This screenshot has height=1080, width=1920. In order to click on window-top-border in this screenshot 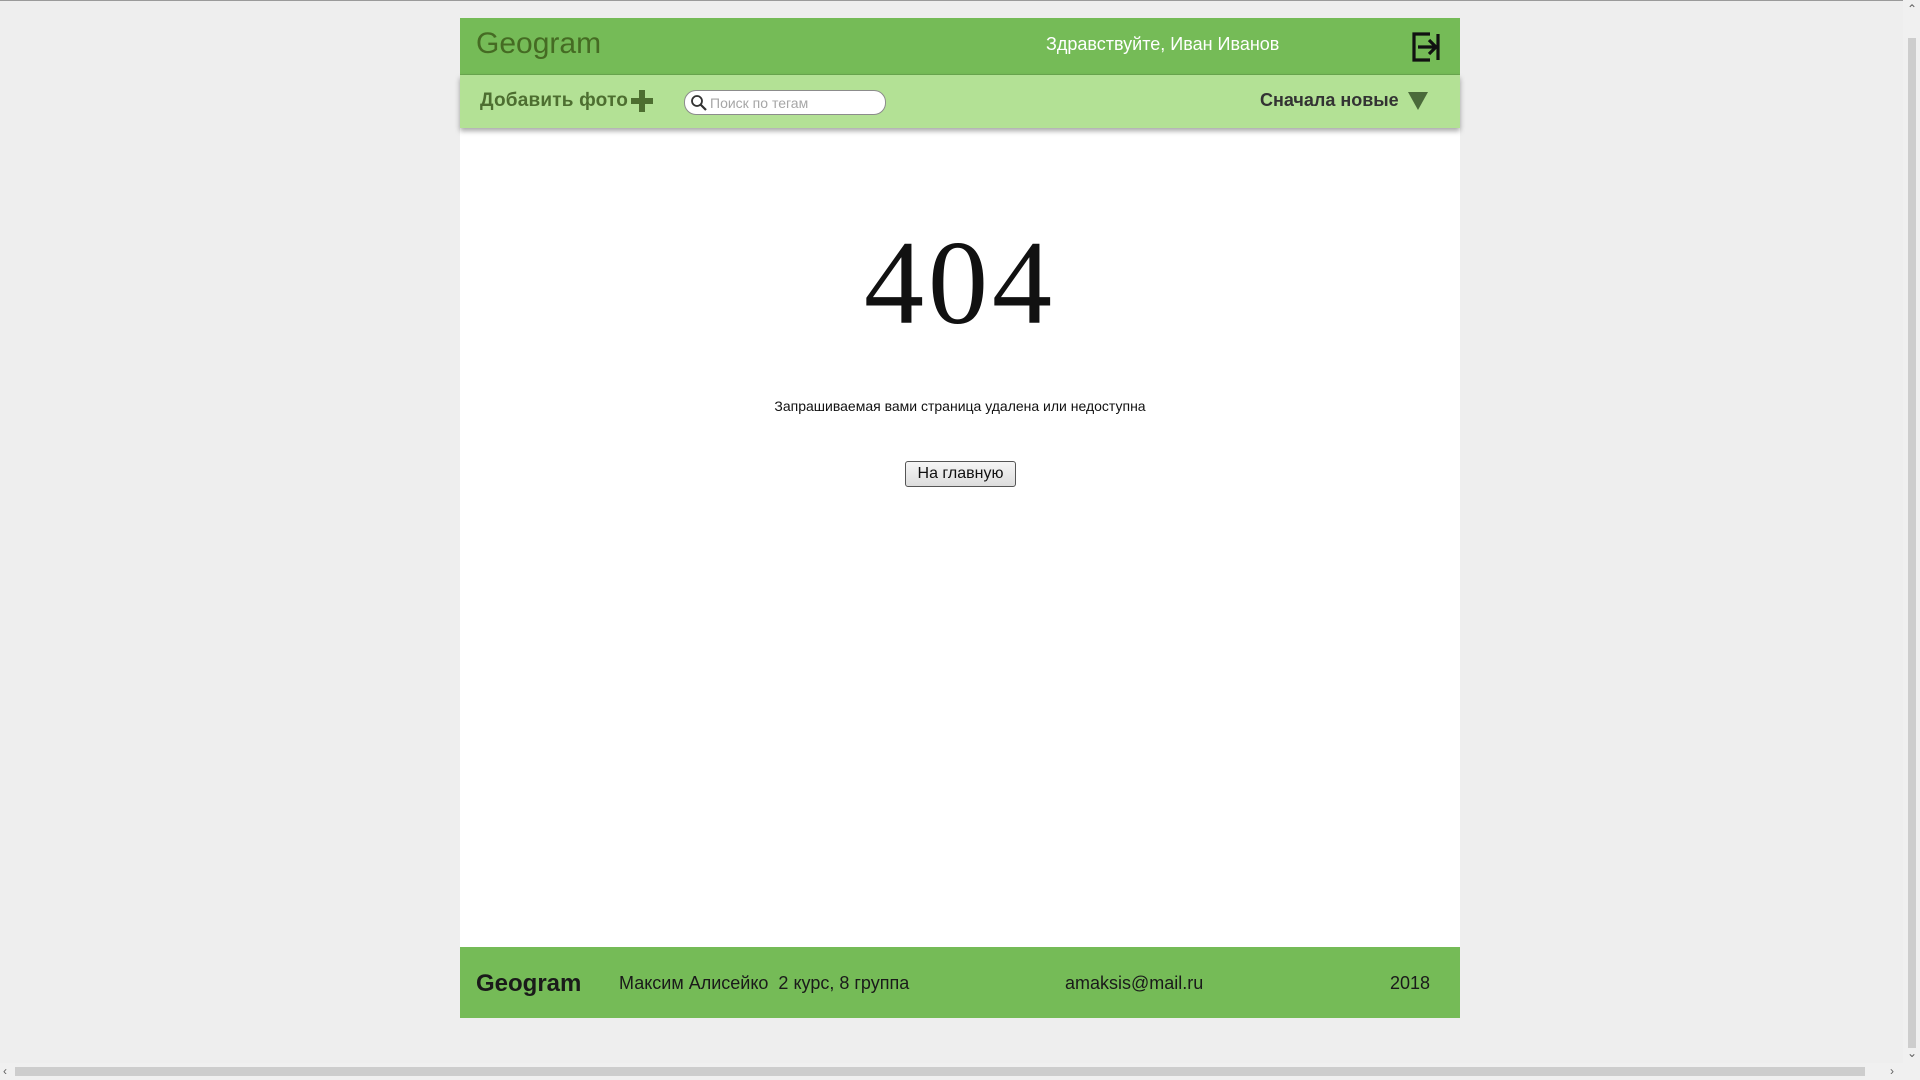, I will do `click(960, 0)`.